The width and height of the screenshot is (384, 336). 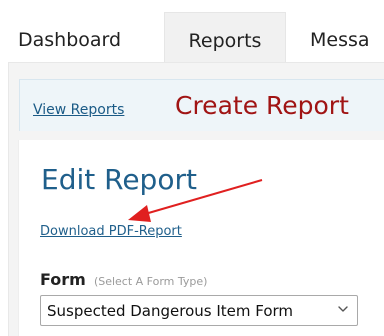 I want to click on form-type-label: Form (Select A Form Type), so click(x=123, y=279).